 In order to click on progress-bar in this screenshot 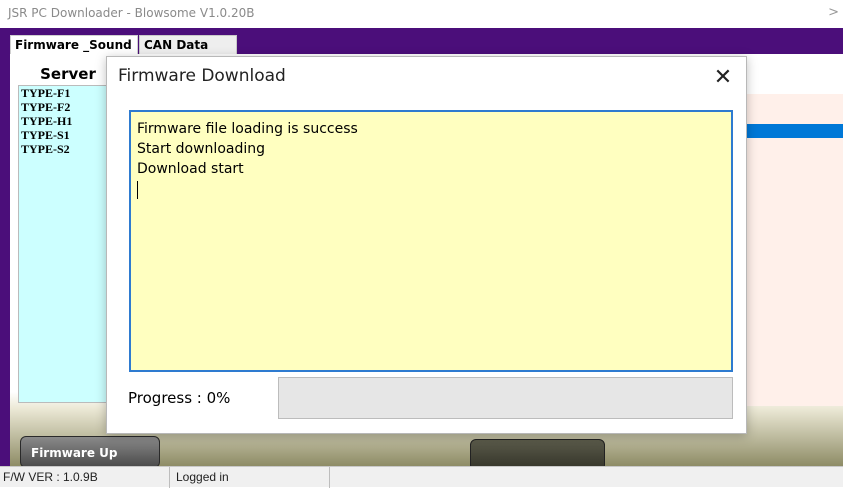, I will do `click(505, 398)`.